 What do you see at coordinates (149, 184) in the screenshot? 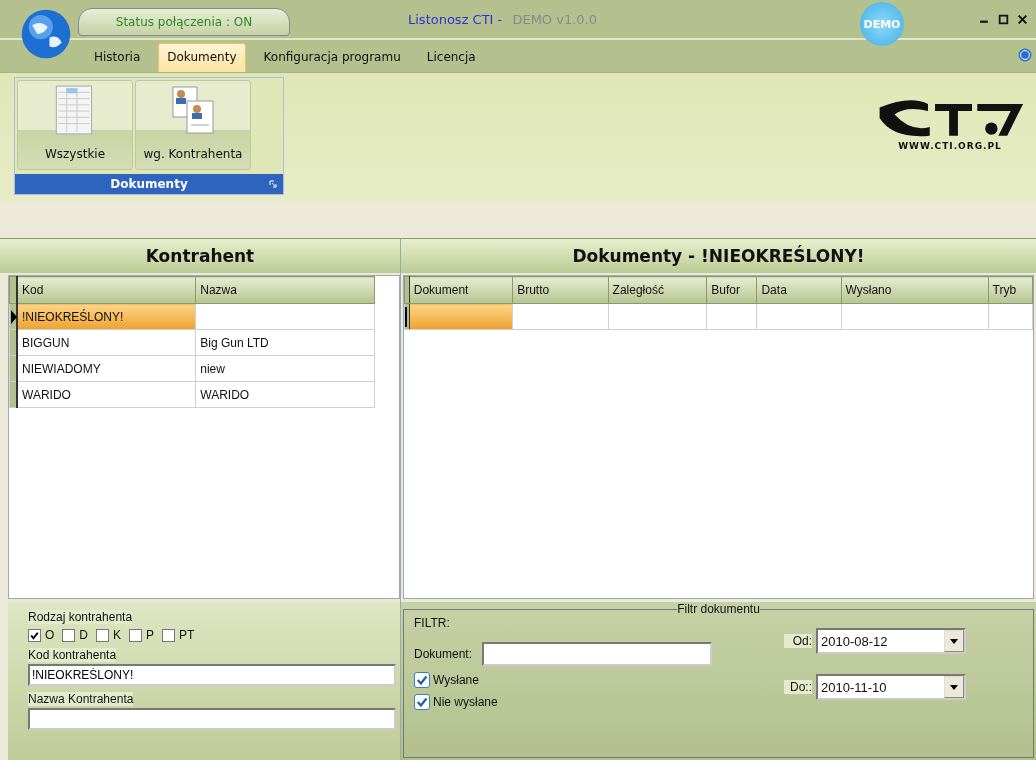
I see `group-label: Dokumenty` at bounding box center [149, 184].